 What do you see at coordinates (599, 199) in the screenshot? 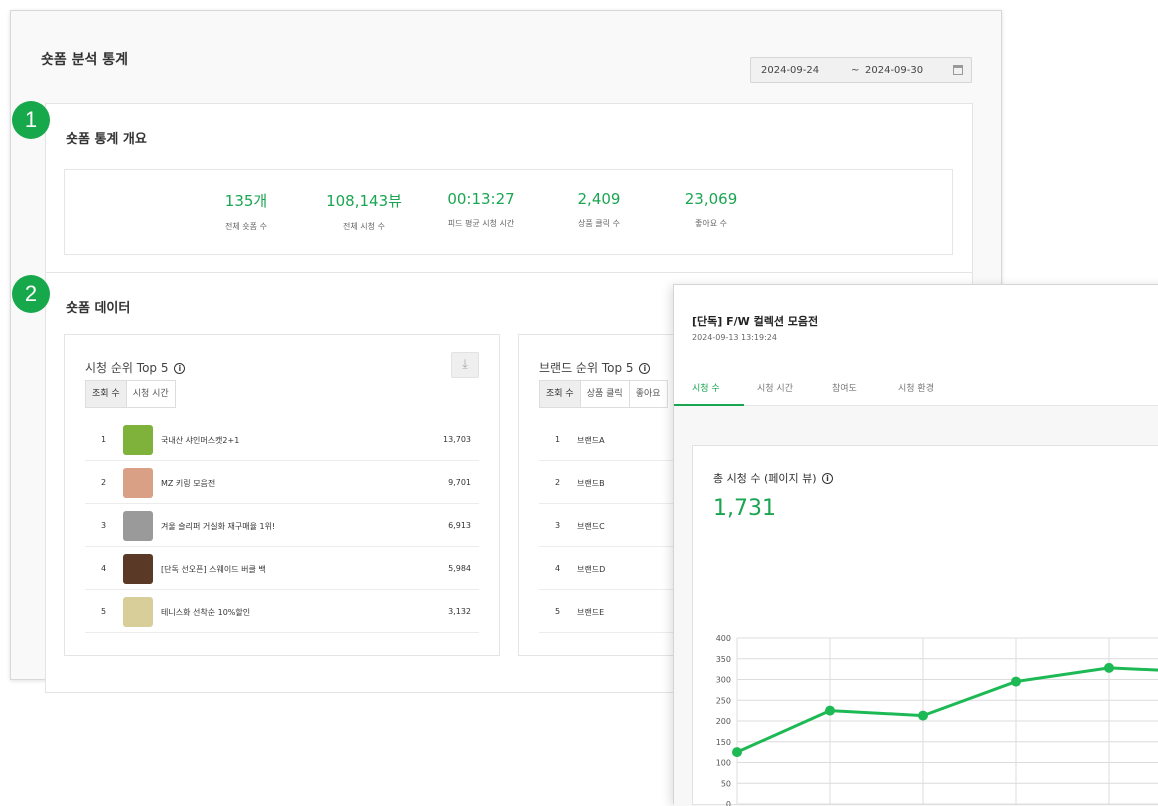
I see `stat-value: 2,409` at bounding box center [599, 199].